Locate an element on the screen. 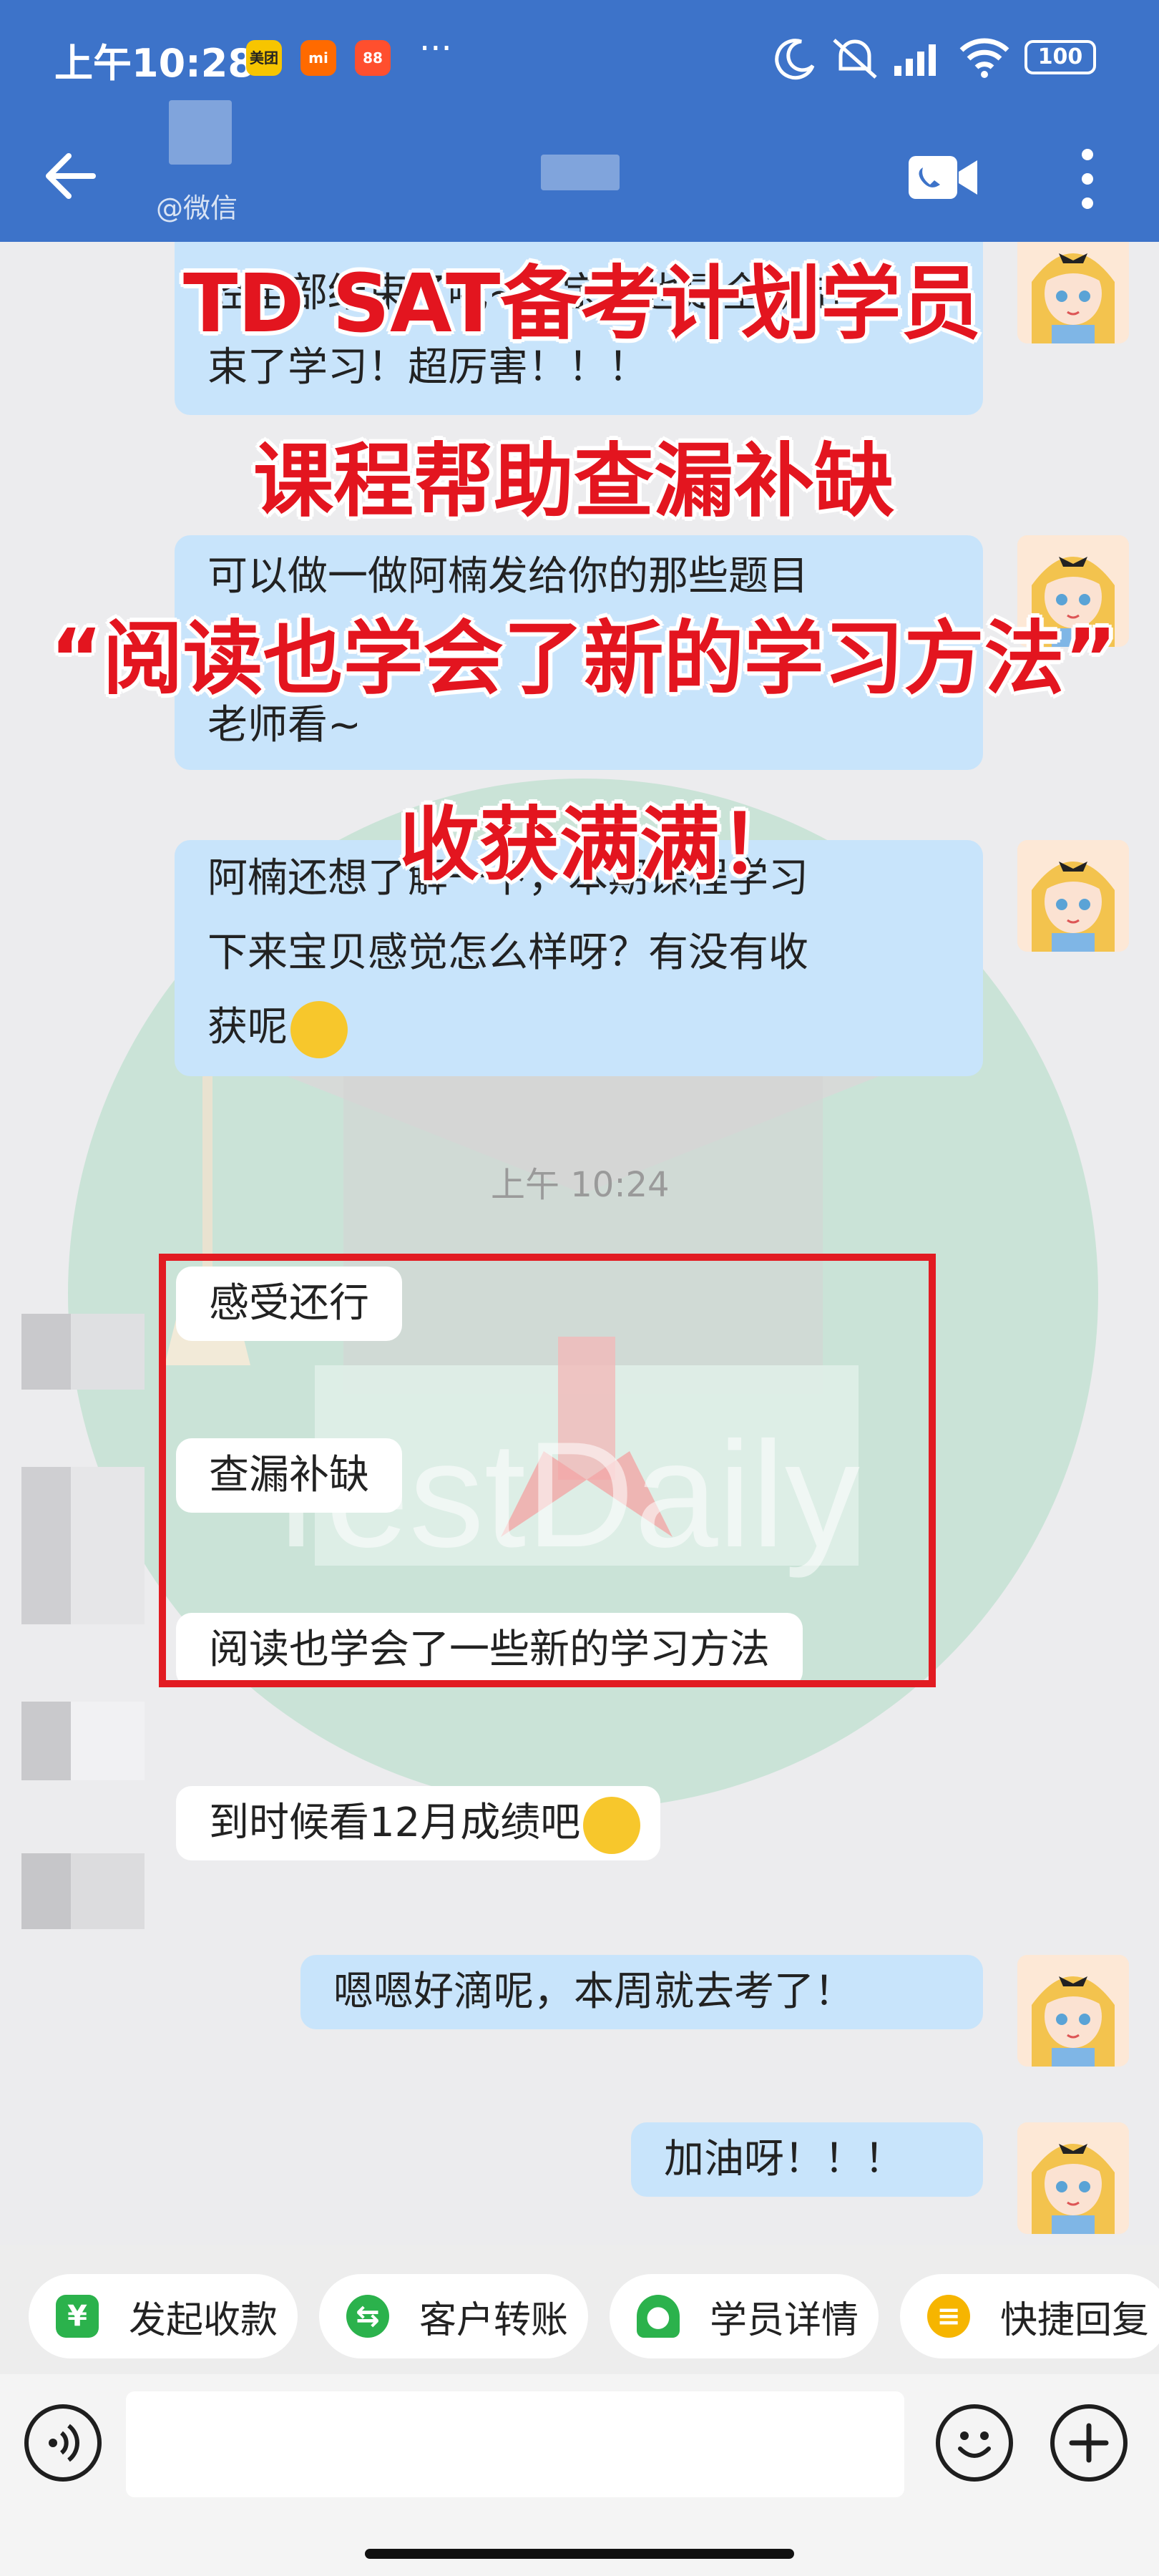  shy-face-emoji-icon is located at coordinates (319, 1029).